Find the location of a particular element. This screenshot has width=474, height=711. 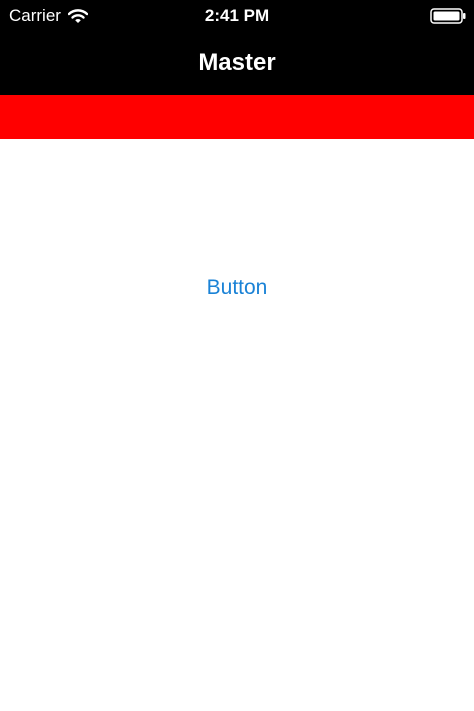

battery-icon is located at coordinates (448, 16).